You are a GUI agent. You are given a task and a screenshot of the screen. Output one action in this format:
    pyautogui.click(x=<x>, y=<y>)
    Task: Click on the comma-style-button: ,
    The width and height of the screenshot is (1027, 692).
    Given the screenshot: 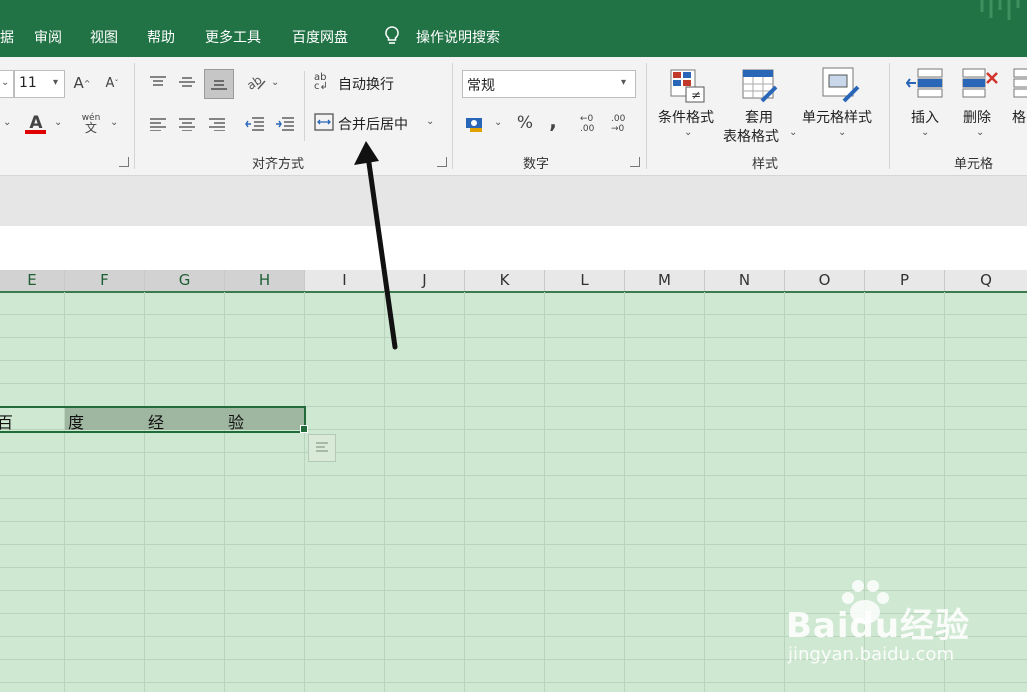 What is the action you would take?
    pyautogui.click(x=553, y=121)
    